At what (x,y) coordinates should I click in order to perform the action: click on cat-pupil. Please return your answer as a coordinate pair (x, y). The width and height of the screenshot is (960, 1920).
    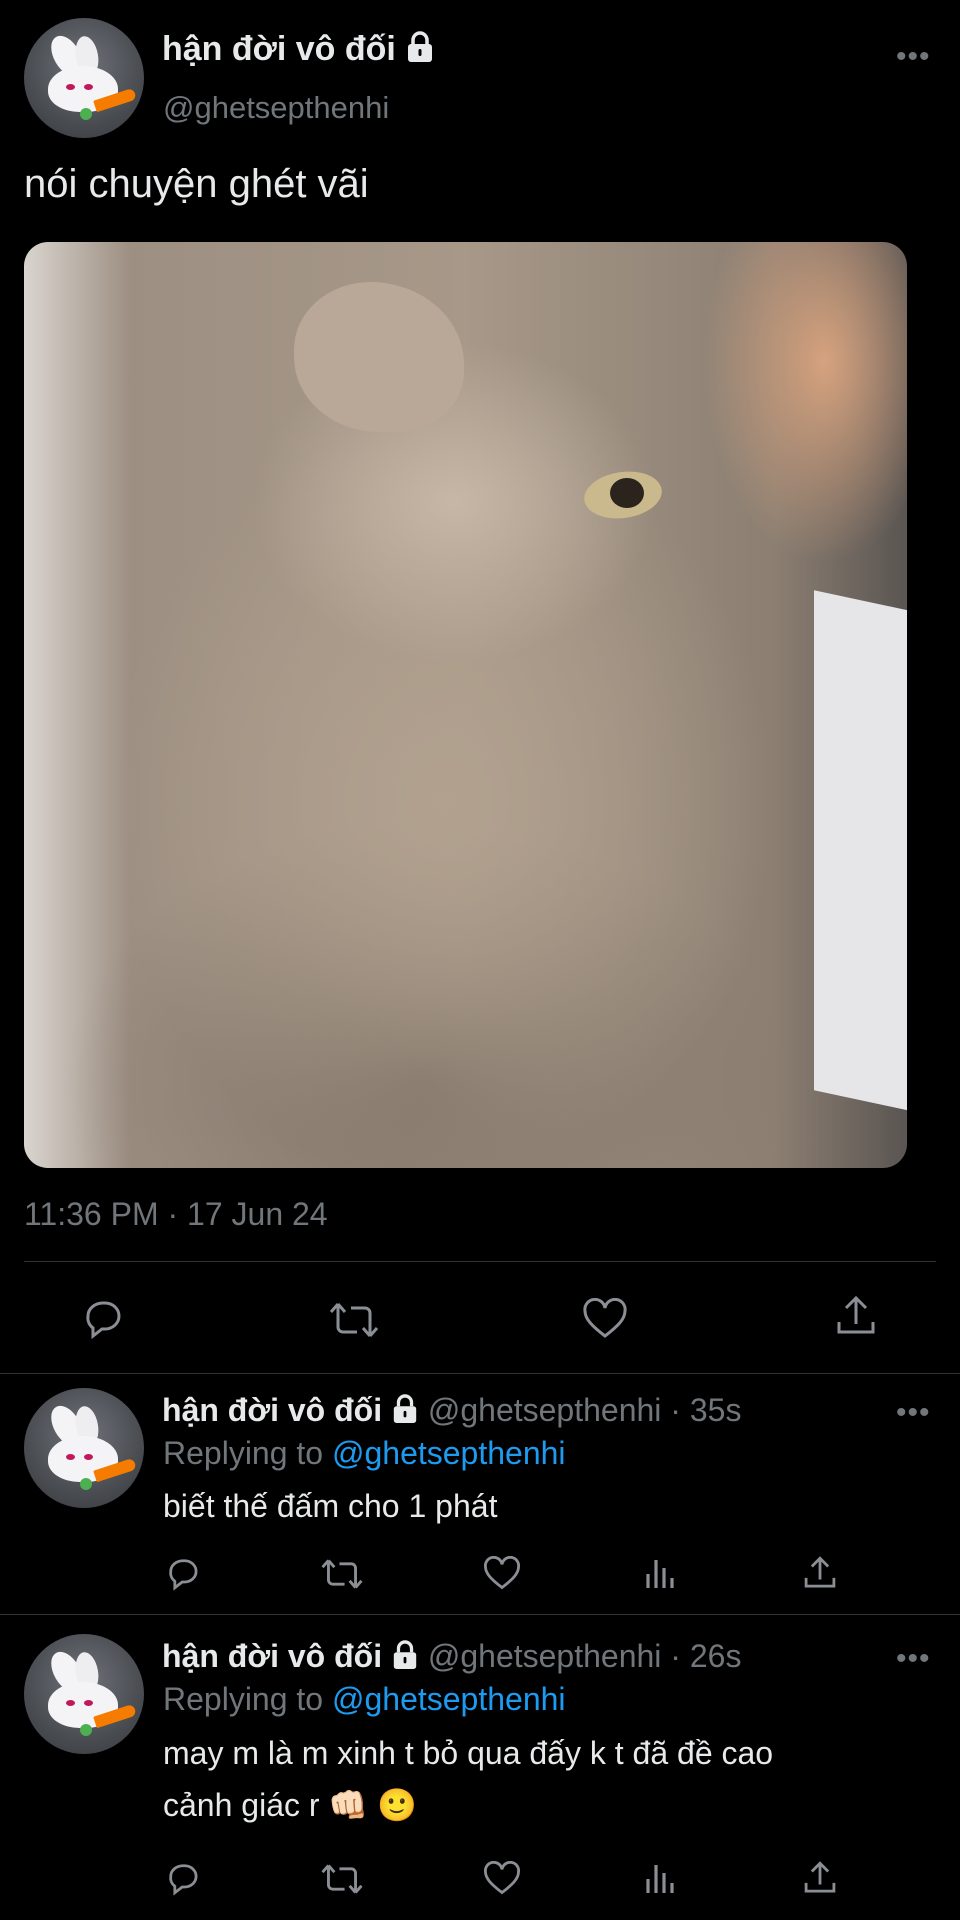
    Looking at the image, I should click on (627, 493).